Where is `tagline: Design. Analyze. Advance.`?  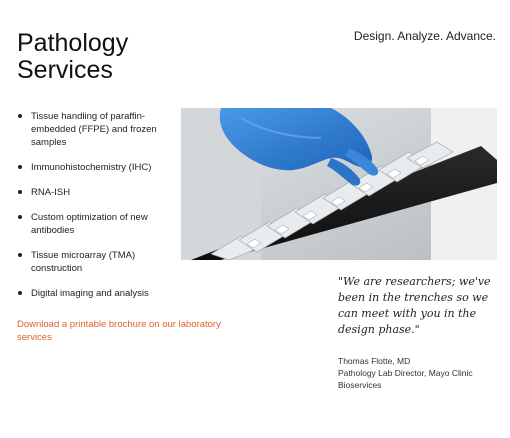 tagline: Design. Analyze. Advance. is located at coordinates (424, 36).